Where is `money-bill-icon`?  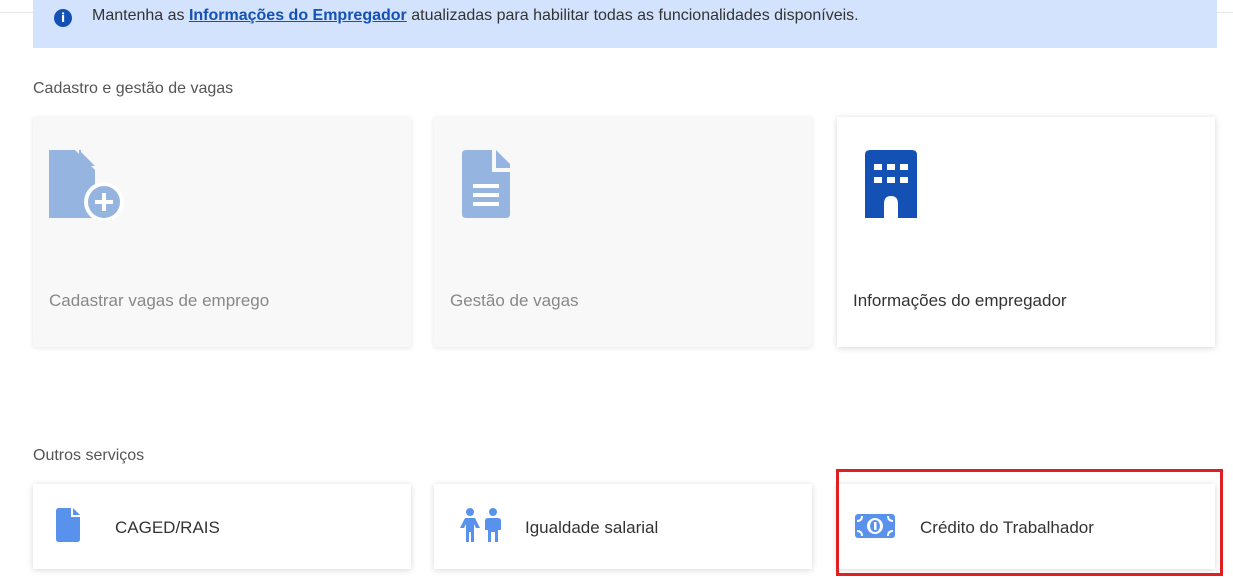 money-bill-icon is located at coordinates (875, 528).